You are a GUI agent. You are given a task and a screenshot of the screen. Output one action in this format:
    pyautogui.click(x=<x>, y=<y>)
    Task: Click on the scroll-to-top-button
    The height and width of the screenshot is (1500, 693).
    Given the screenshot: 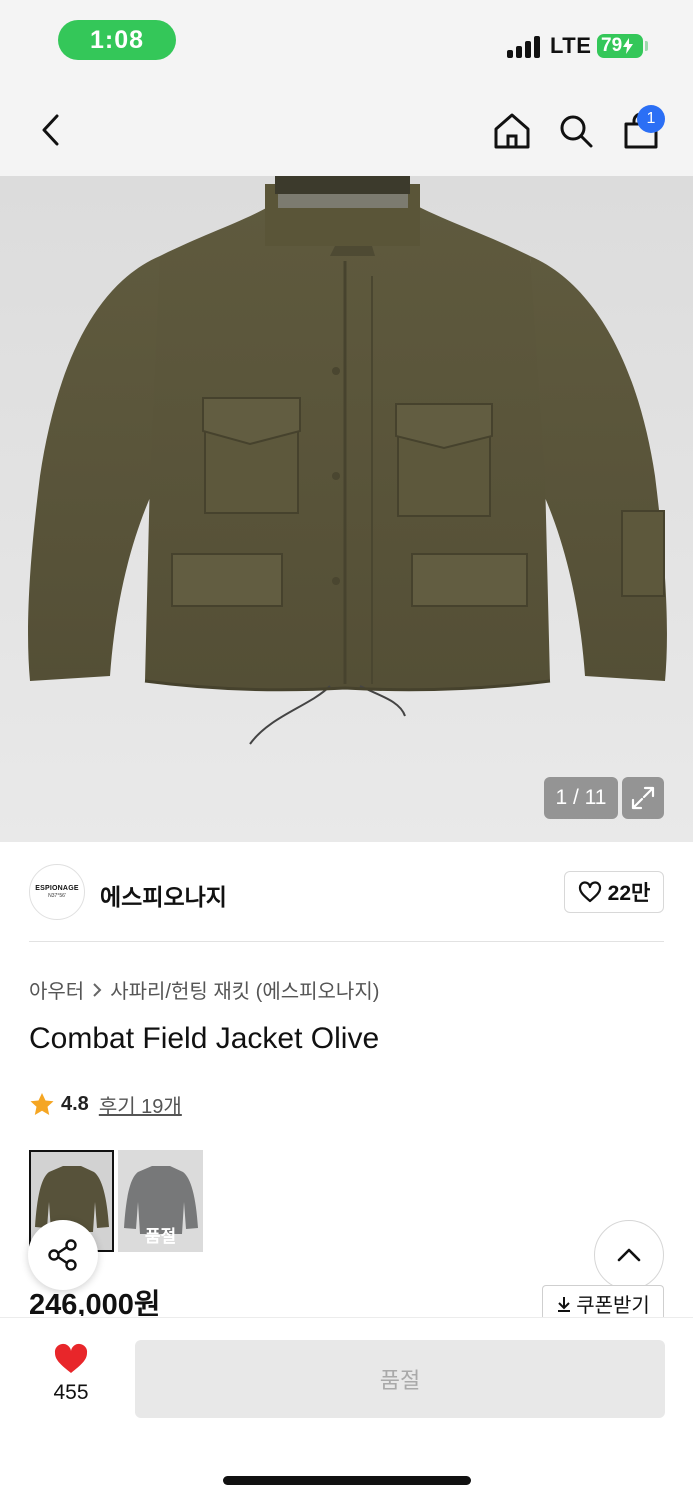 What is the action you would take?
    pyautogui.click(x=629, y=1255)
    